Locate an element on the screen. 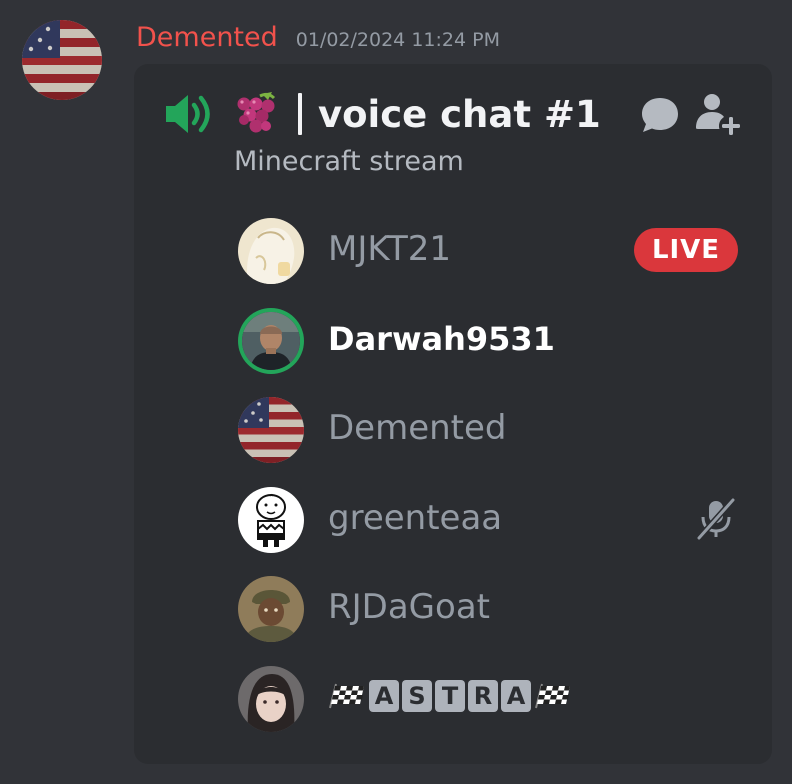 The image size is (792, 784). message-header: Demented 01/02/2024 11:24 PM is located at coordinates (318, 40).